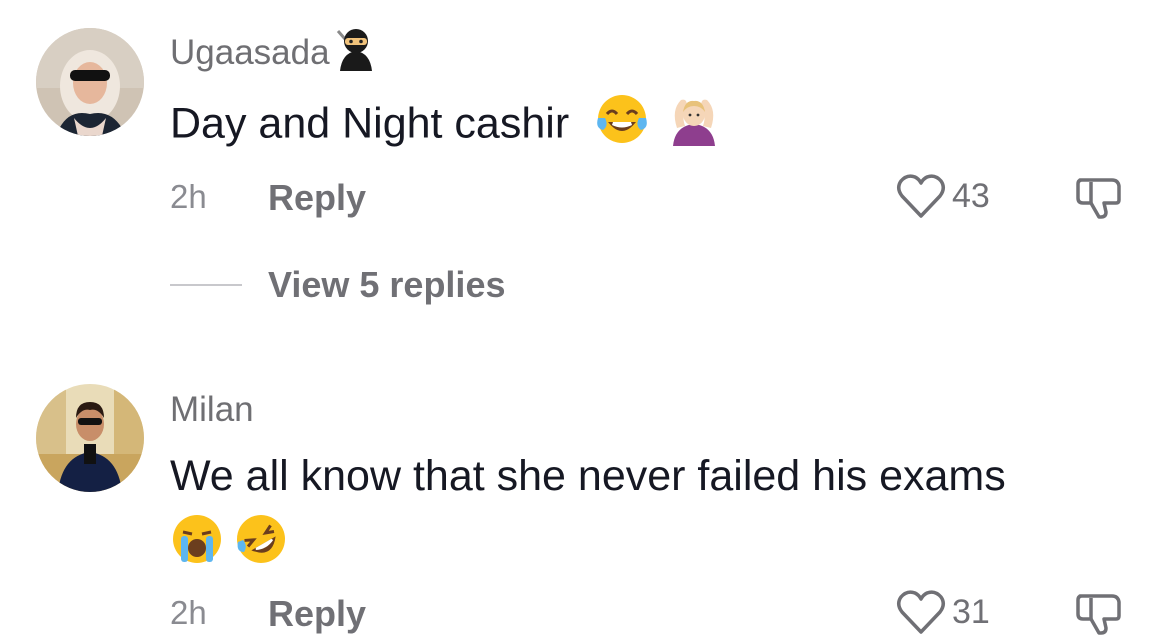  What do you see at coordinates (317, 614) in the screenshot?
I see `reply-button: Reply` at bounding box center [317, 614].